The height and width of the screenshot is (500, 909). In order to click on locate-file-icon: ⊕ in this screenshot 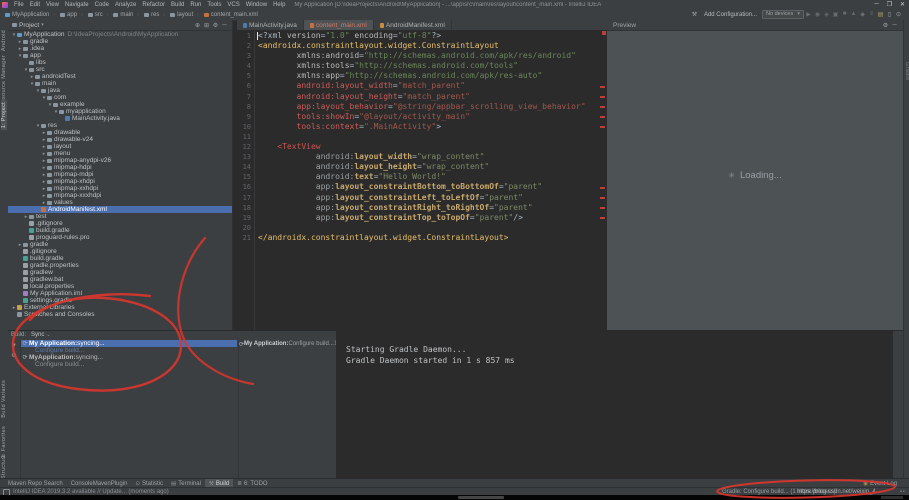, I will do `click(197, 25)`.